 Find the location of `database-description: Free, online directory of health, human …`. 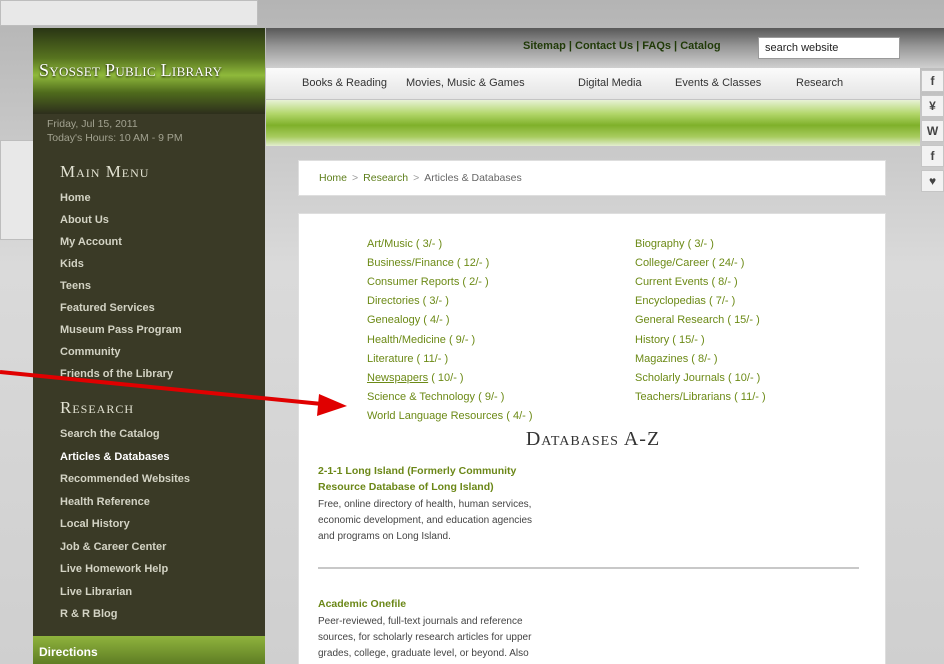

database-description: Free, online directory of health, human … is located at coordinates (425, 504).